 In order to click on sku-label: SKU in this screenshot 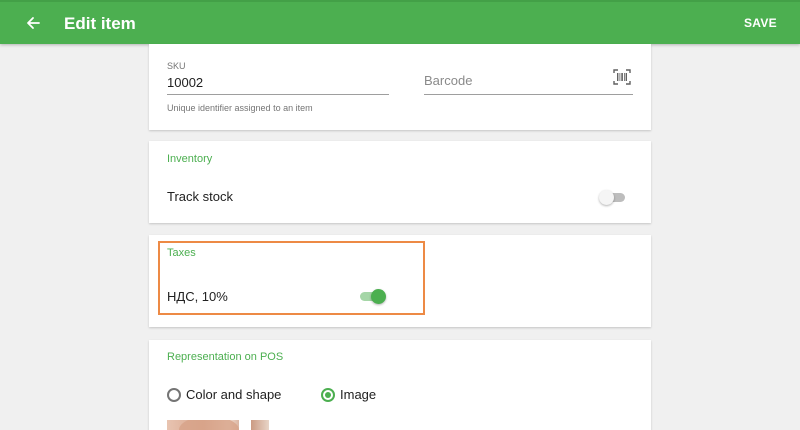, I will do `click(176, 66)`.